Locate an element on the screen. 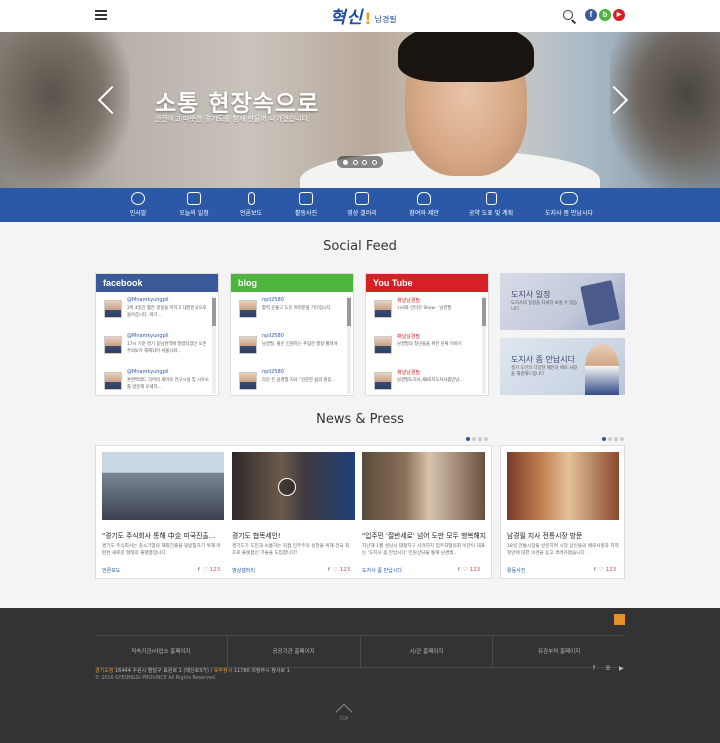 This screenshot has height=743, width=720. slide-indicator is located at coordinates (360, 162).